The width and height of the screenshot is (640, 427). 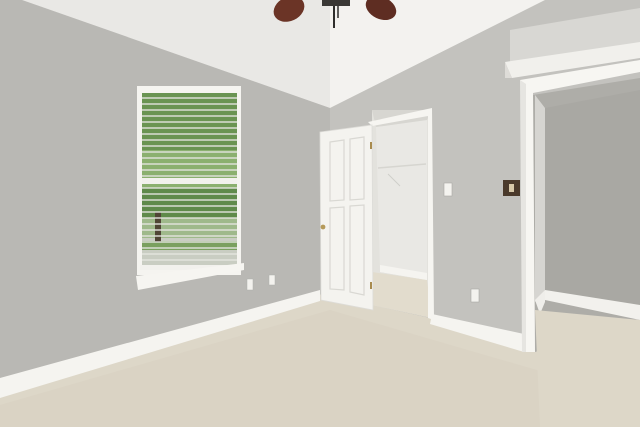 What do you see at coordinates (586, 252) in the screenshot?
I see `doorway-to-hall` at bounding box center [586, 252].